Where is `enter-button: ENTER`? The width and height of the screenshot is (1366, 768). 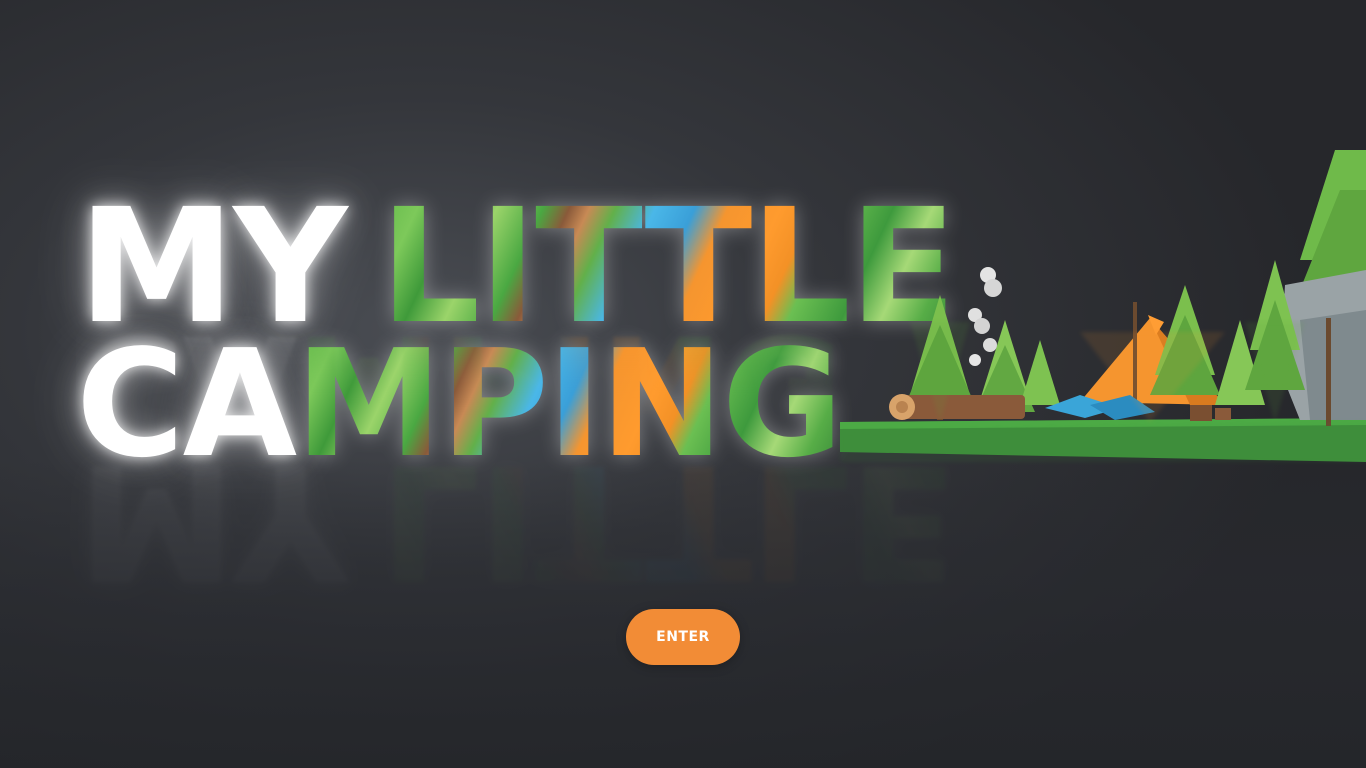
enter-button: ENTER is located at coordinates (683, 637).